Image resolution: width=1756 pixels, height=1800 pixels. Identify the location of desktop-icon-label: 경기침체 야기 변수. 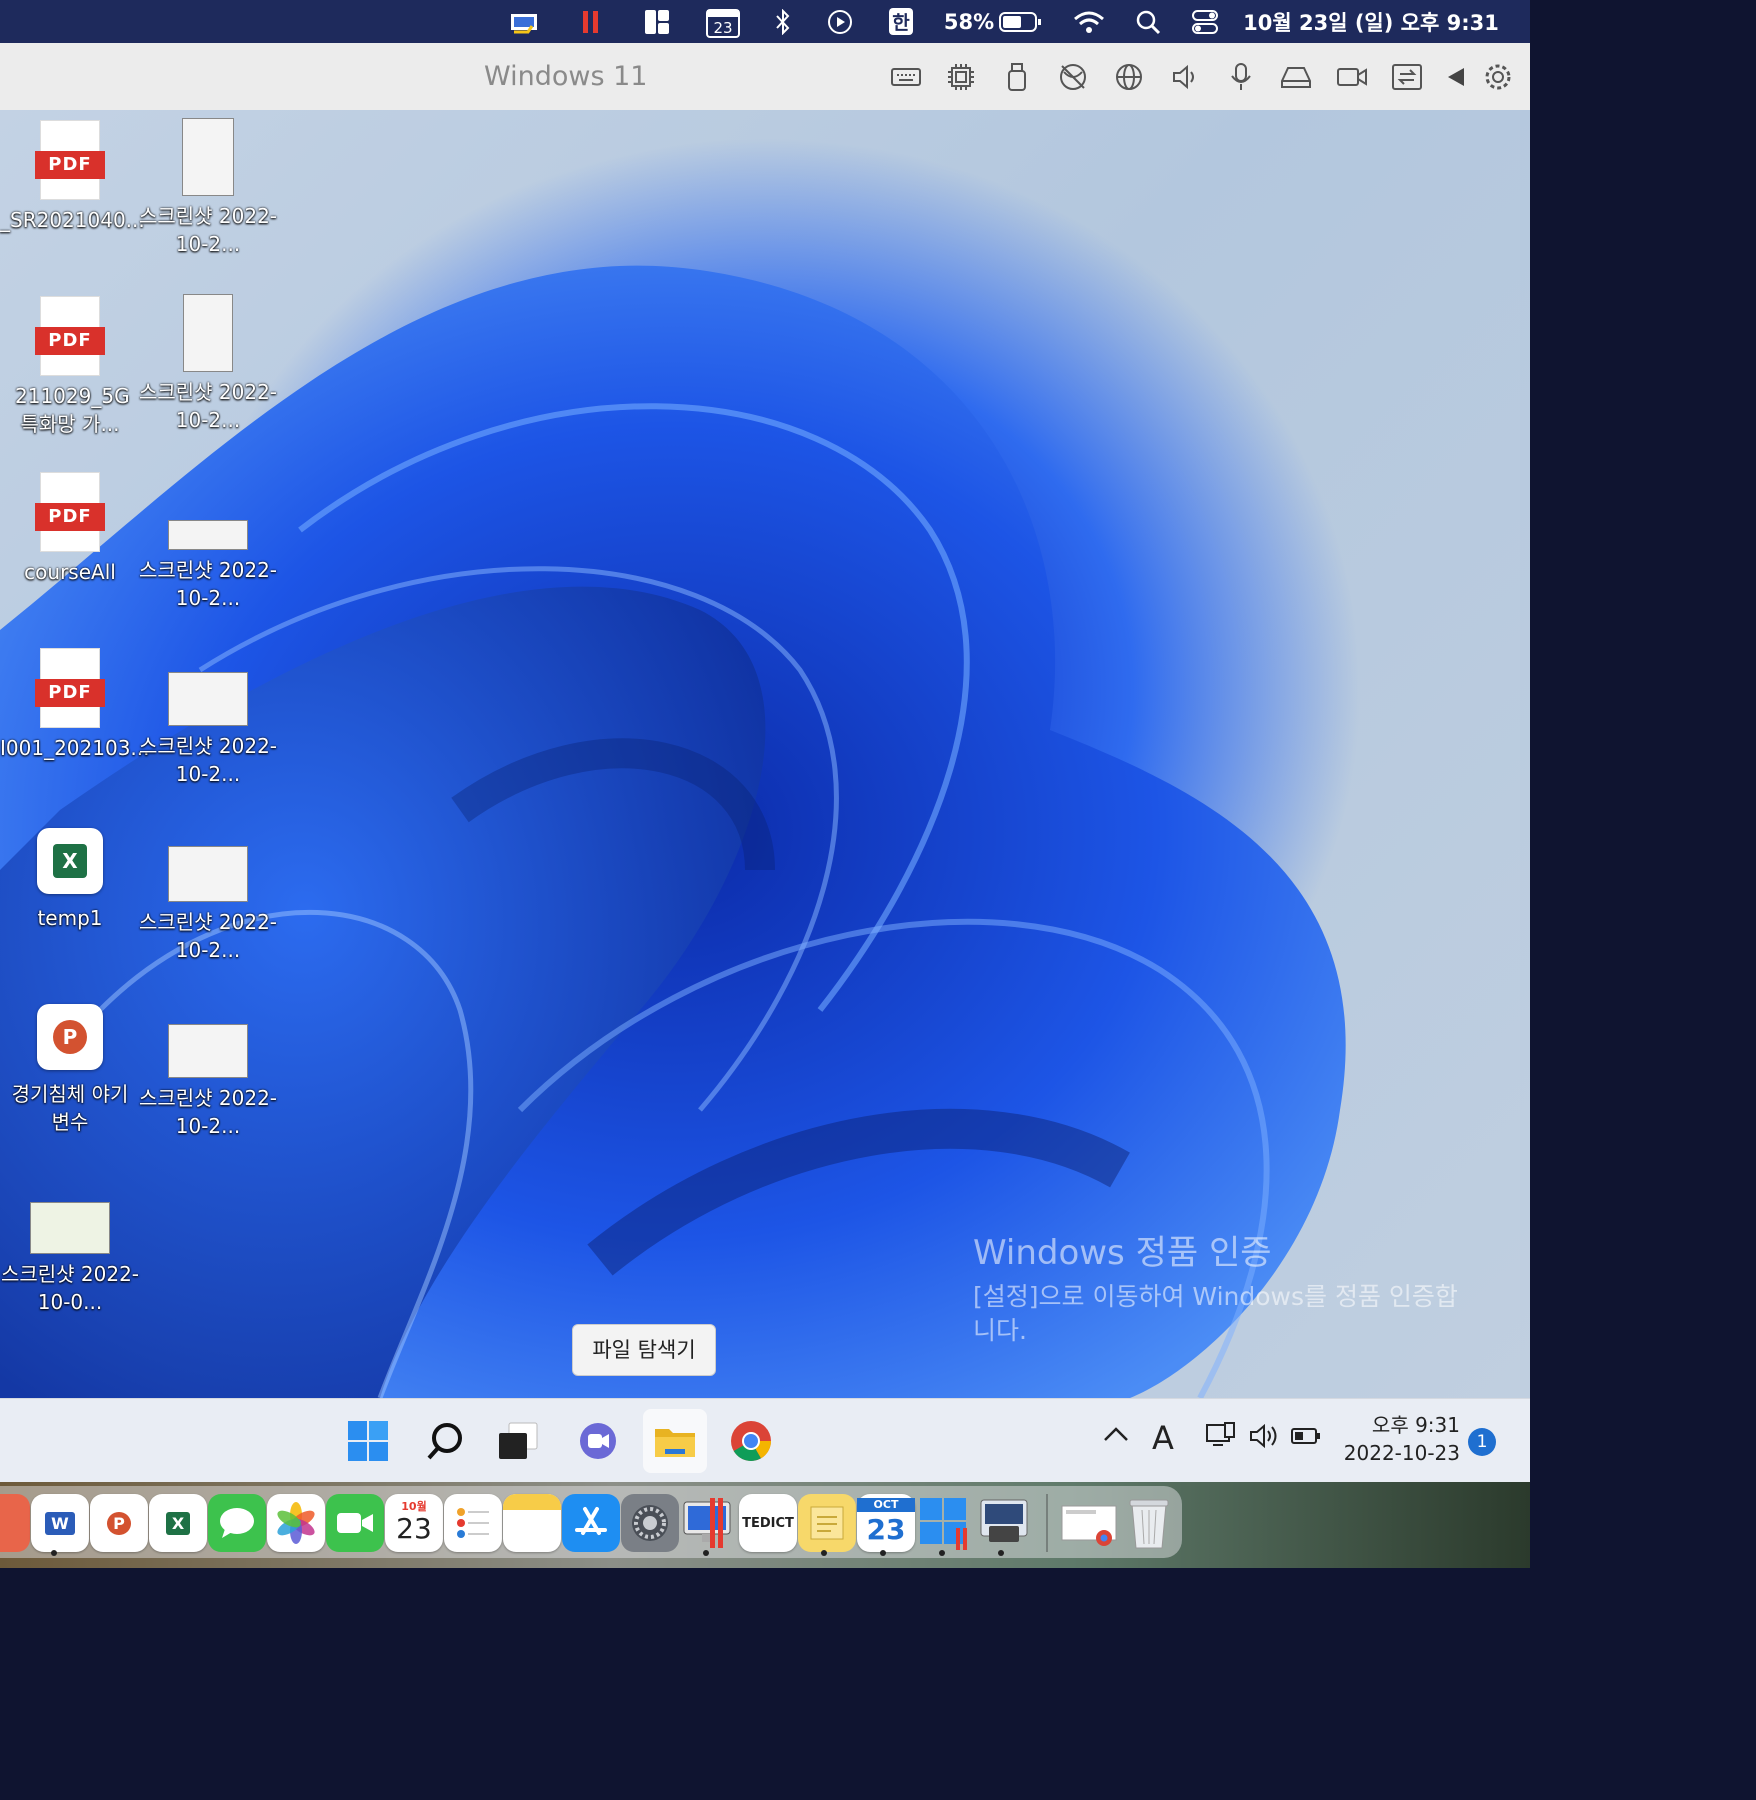
(70, 1108).